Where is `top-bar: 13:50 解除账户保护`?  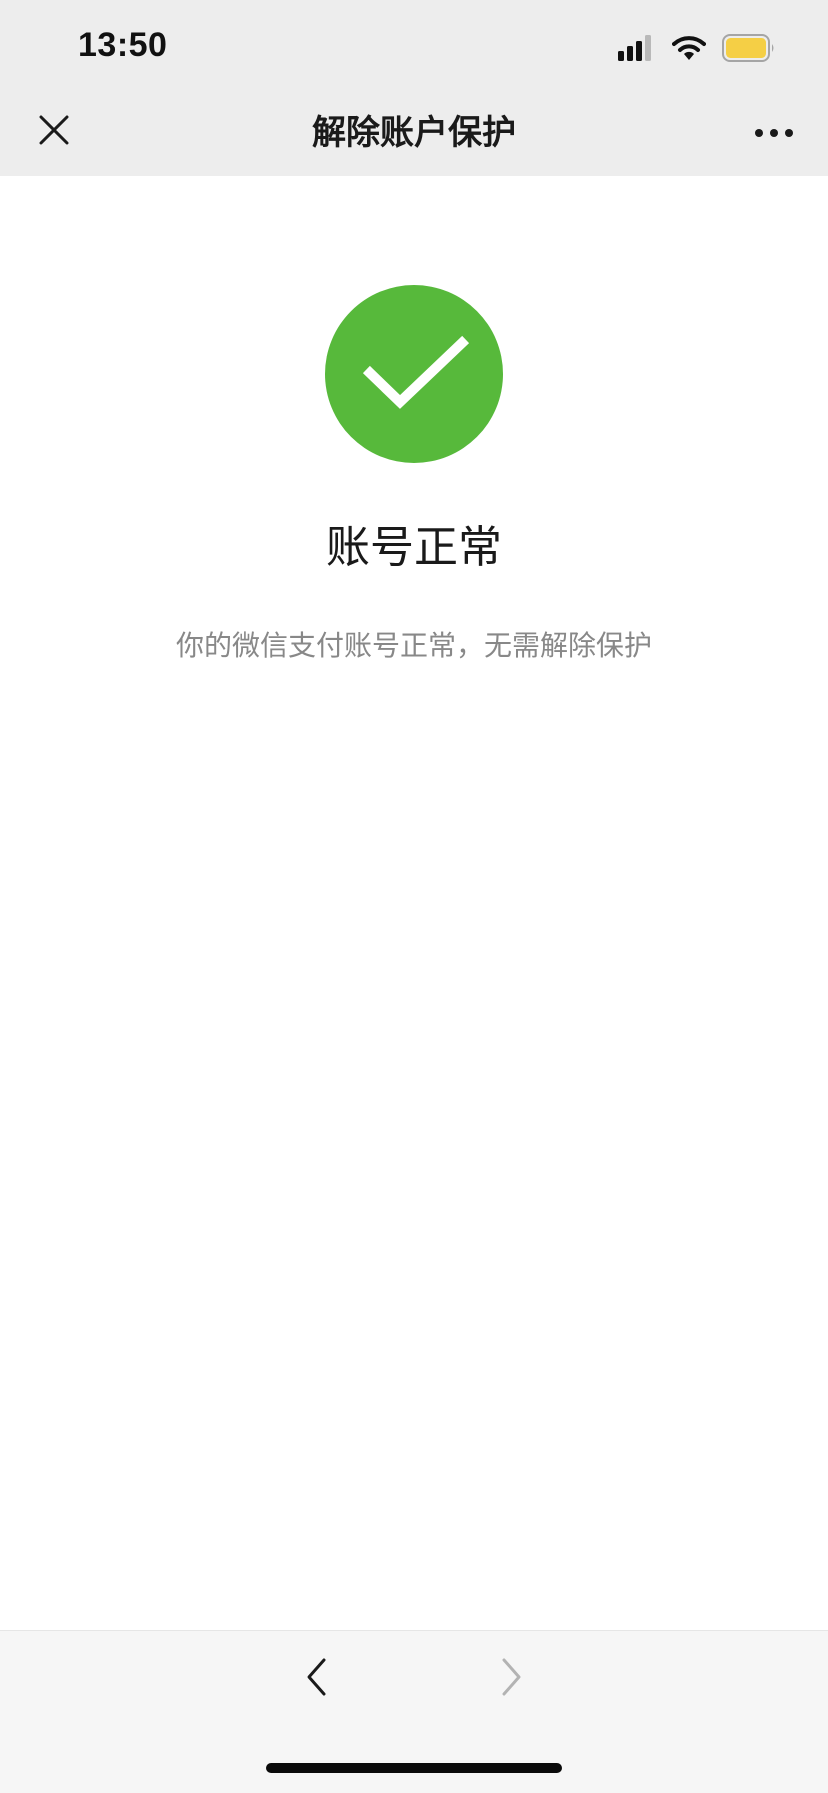
top-bar: 13:50 解除账户保护 is located at coordinates (414, 88).